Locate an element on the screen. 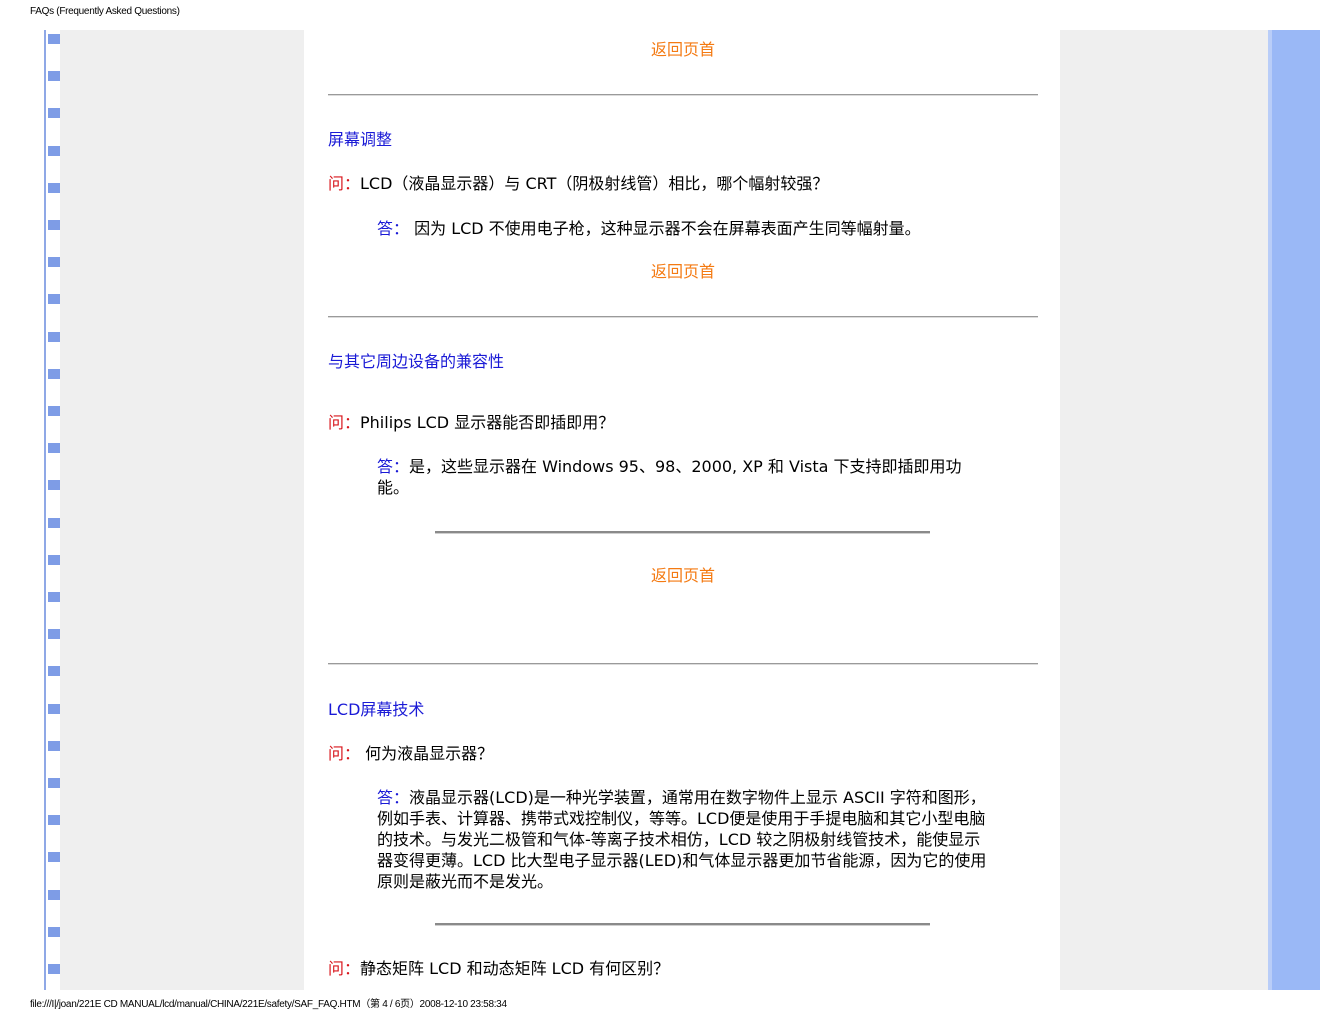 This screenshot has width=1320, height=1020. section-title-compatibility: 与其它周边设备的兼容性 is located at coordinates (416, 361).